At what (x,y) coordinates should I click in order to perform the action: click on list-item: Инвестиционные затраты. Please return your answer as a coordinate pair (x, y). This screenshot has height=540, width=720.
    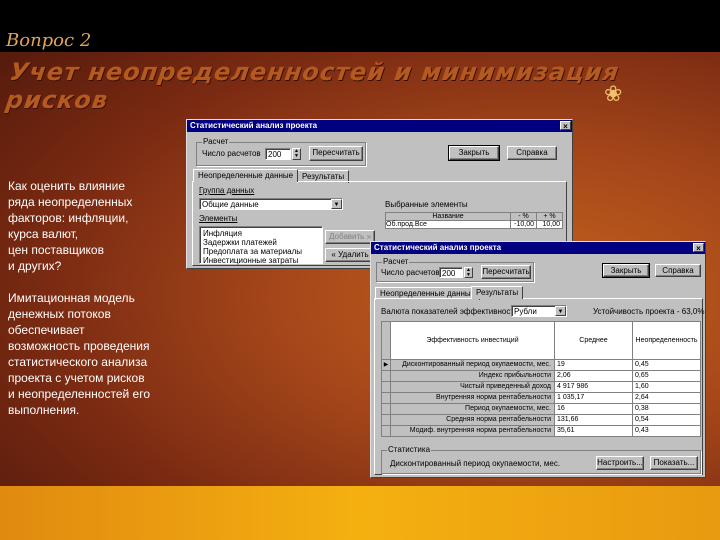
    Looking at the image, I should click on (261, 260).